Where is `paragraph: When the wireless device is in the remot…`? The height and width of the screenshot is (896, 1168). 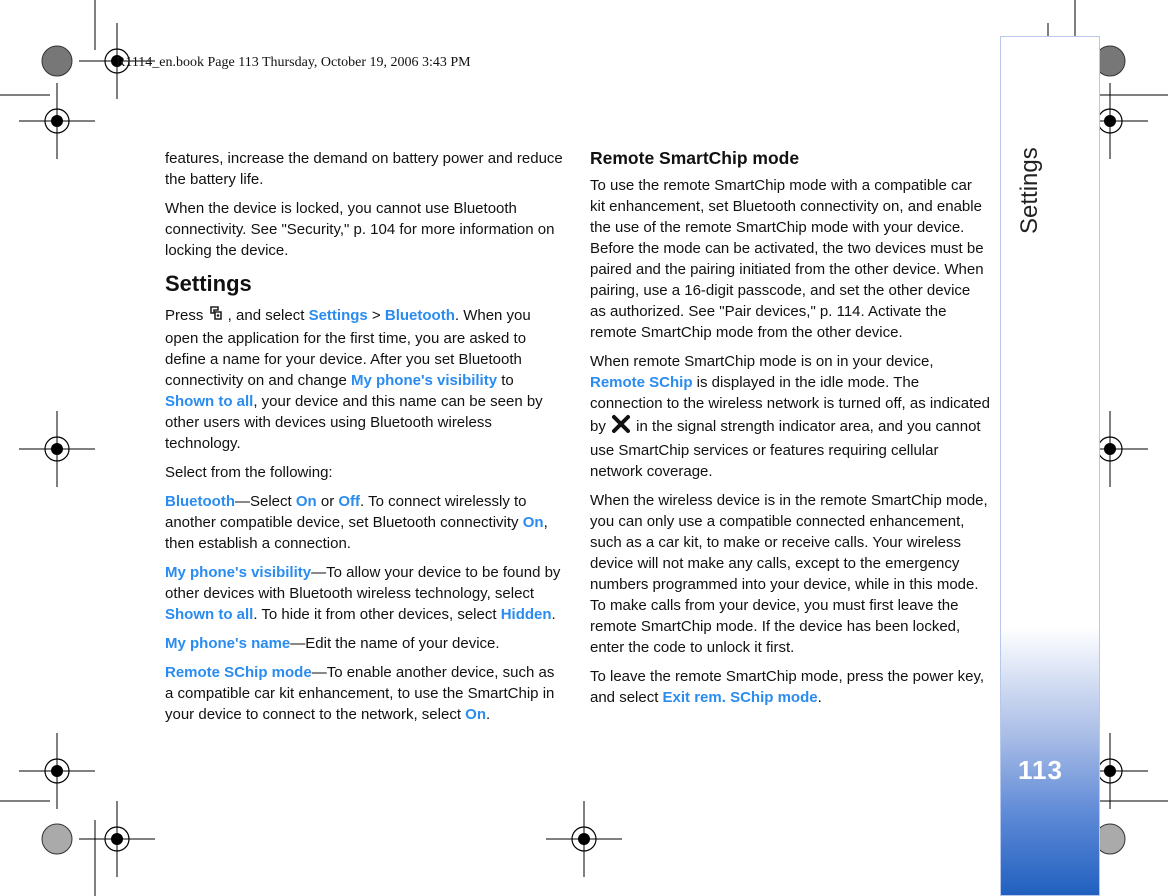 paragraph: When the wireless device is in the remot… is located at coordinates (790, 574).